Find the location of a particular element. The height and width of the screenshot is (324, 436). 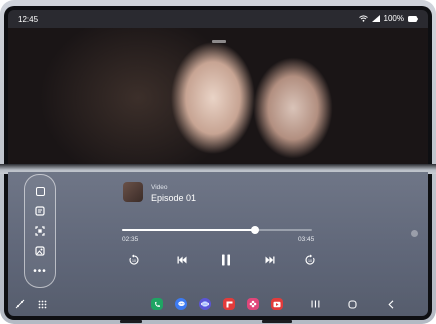

flipboard-app-icon is located at coordinates (229, 304).